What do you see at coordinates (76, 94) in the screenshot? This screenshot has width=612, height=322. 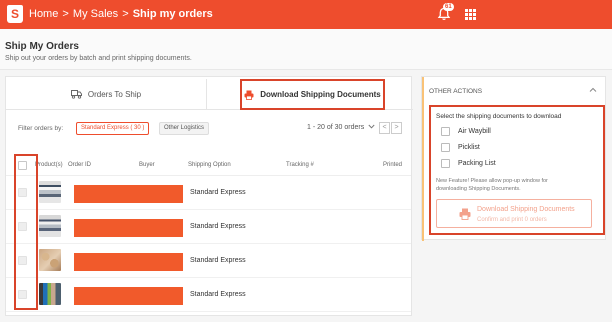 I see `truck-icon` at bounding box center [76, 94].